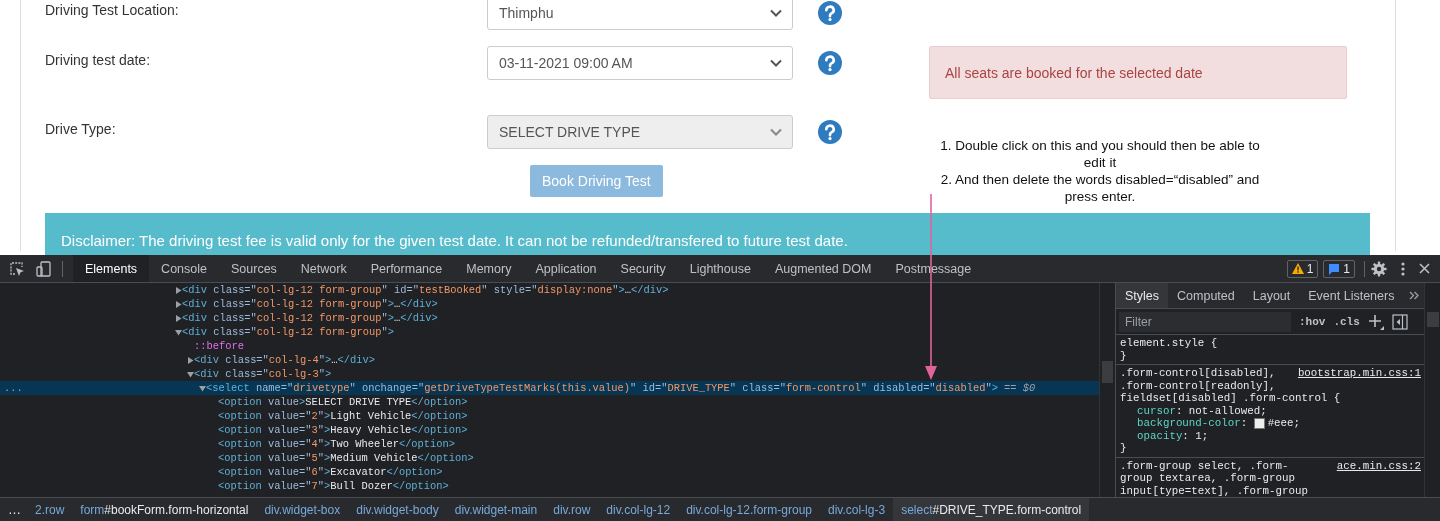 This screenshot has width=1440, height=521. I want to click on dom-tree-row: <option value="4">Two Wheeler</option>, so click(549, 444).